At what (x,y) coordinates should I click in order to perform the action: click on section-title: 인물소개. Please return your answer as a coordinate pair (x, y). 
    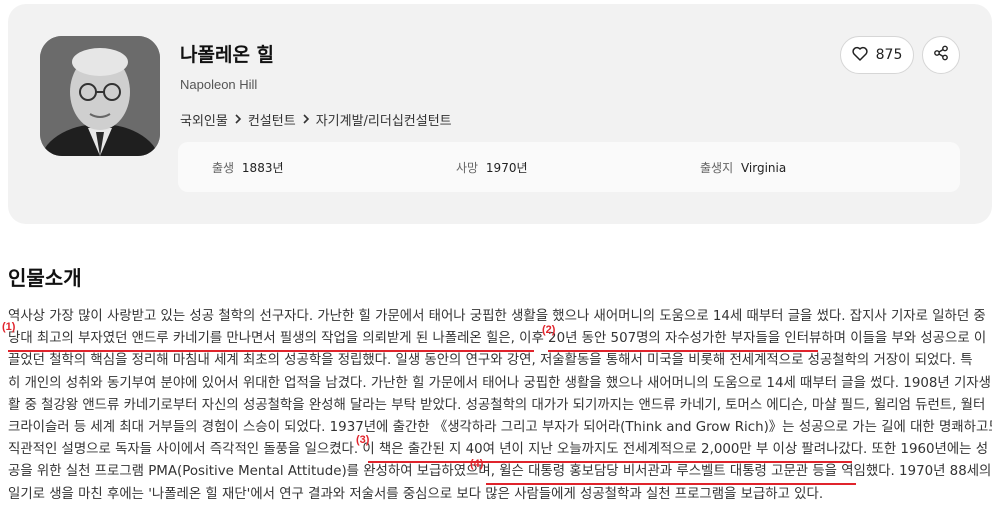
    Looking at the image, I should click on (45, 278).